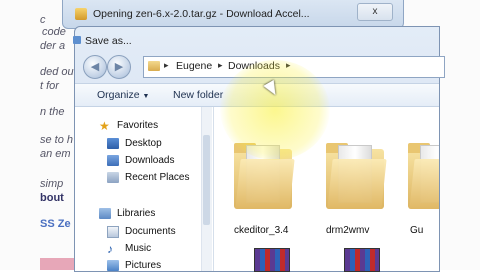  What do you see at coordinates (81, 14) in the screenshot?
I see `download-icon` at bounding box center [81, 14].